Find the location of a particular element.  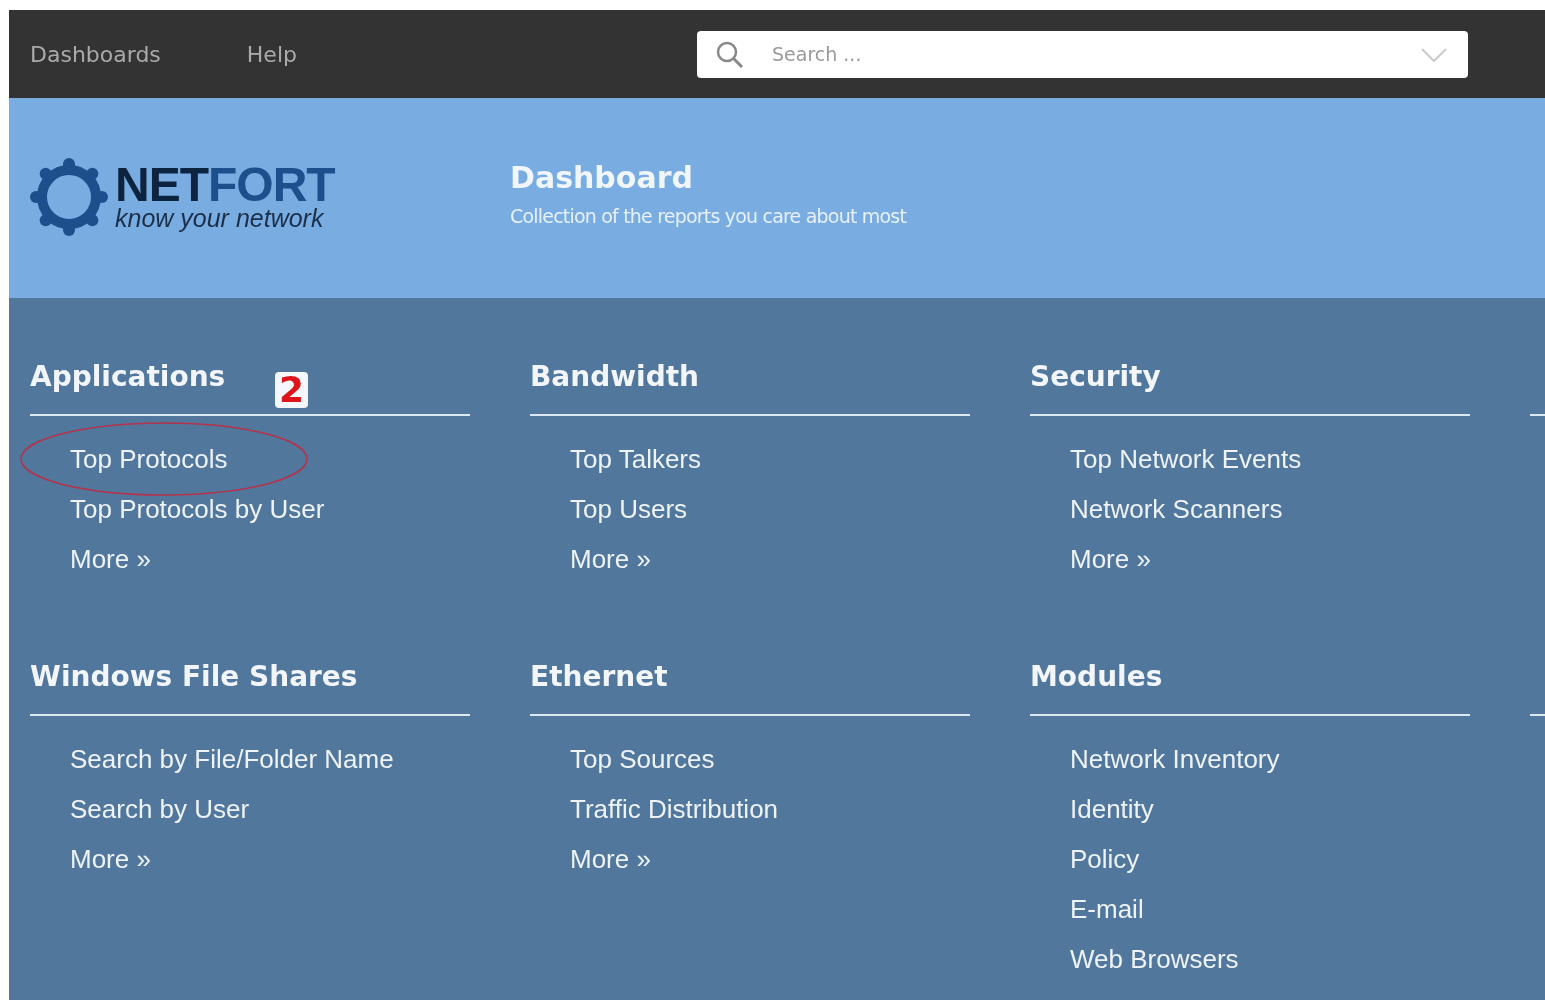

report-link: Top Network Events is located at coordinates (1186, 459).